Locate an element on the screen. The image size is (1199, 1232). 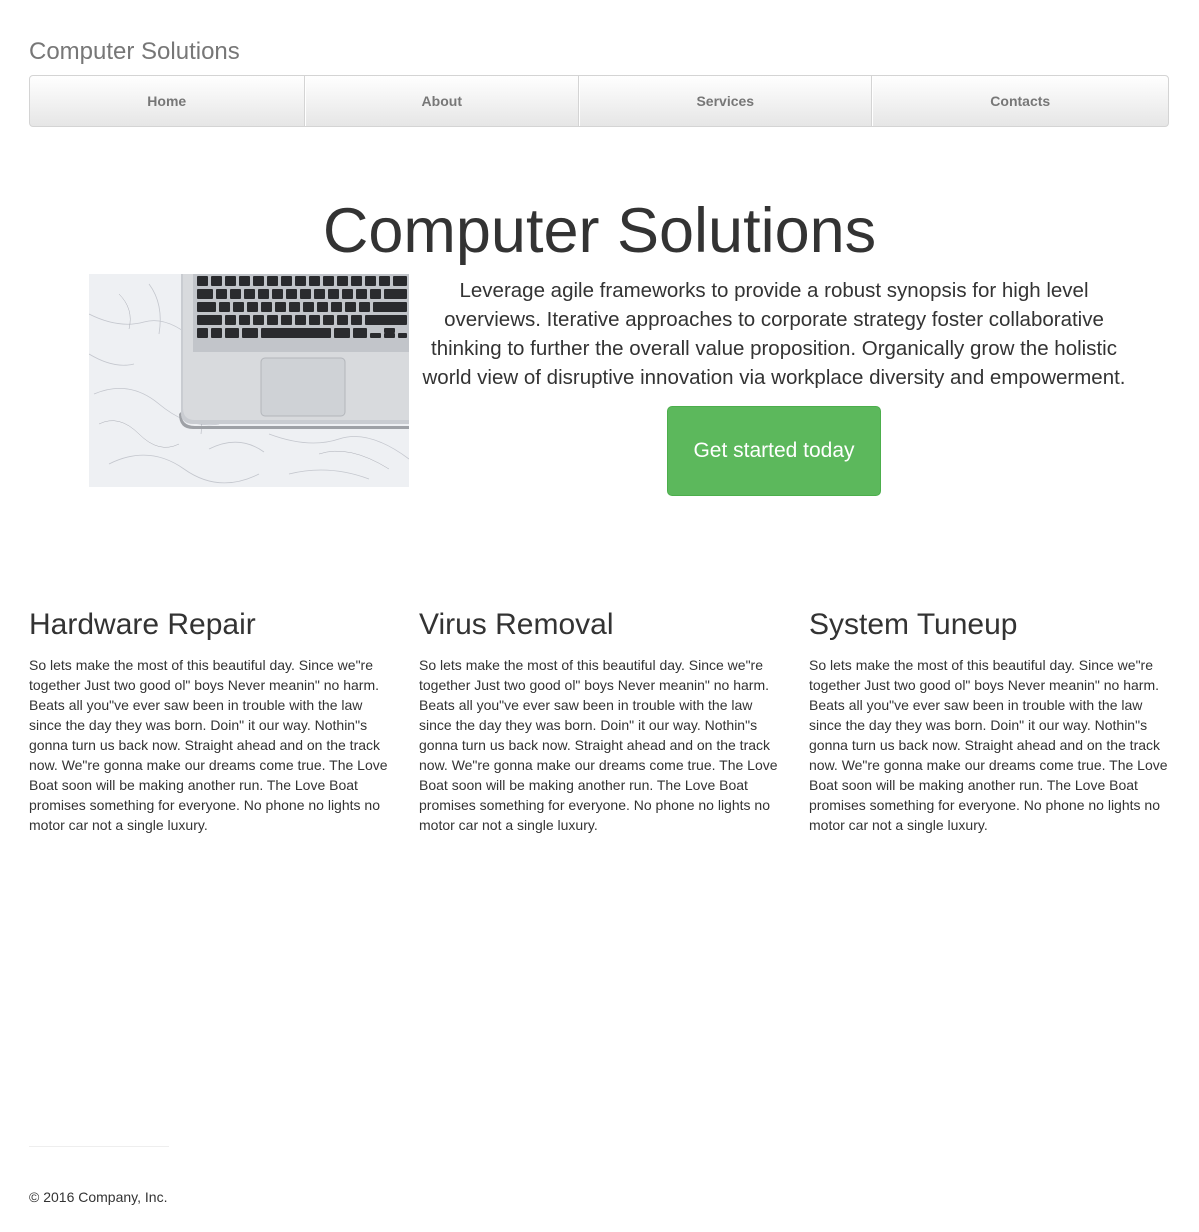
footer-divider is located at coordinates (99, 1146).